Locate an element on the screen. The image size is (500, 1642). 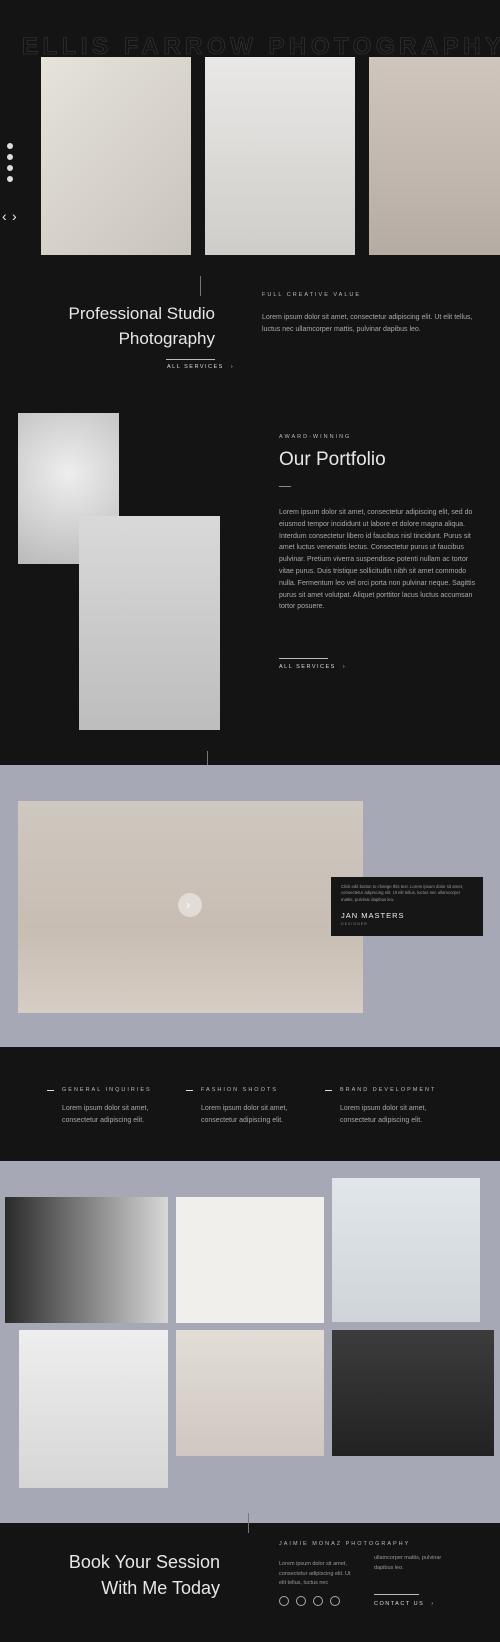
intro-all-services-link: ALL SERVICES › is located at coordinates (200, 367).